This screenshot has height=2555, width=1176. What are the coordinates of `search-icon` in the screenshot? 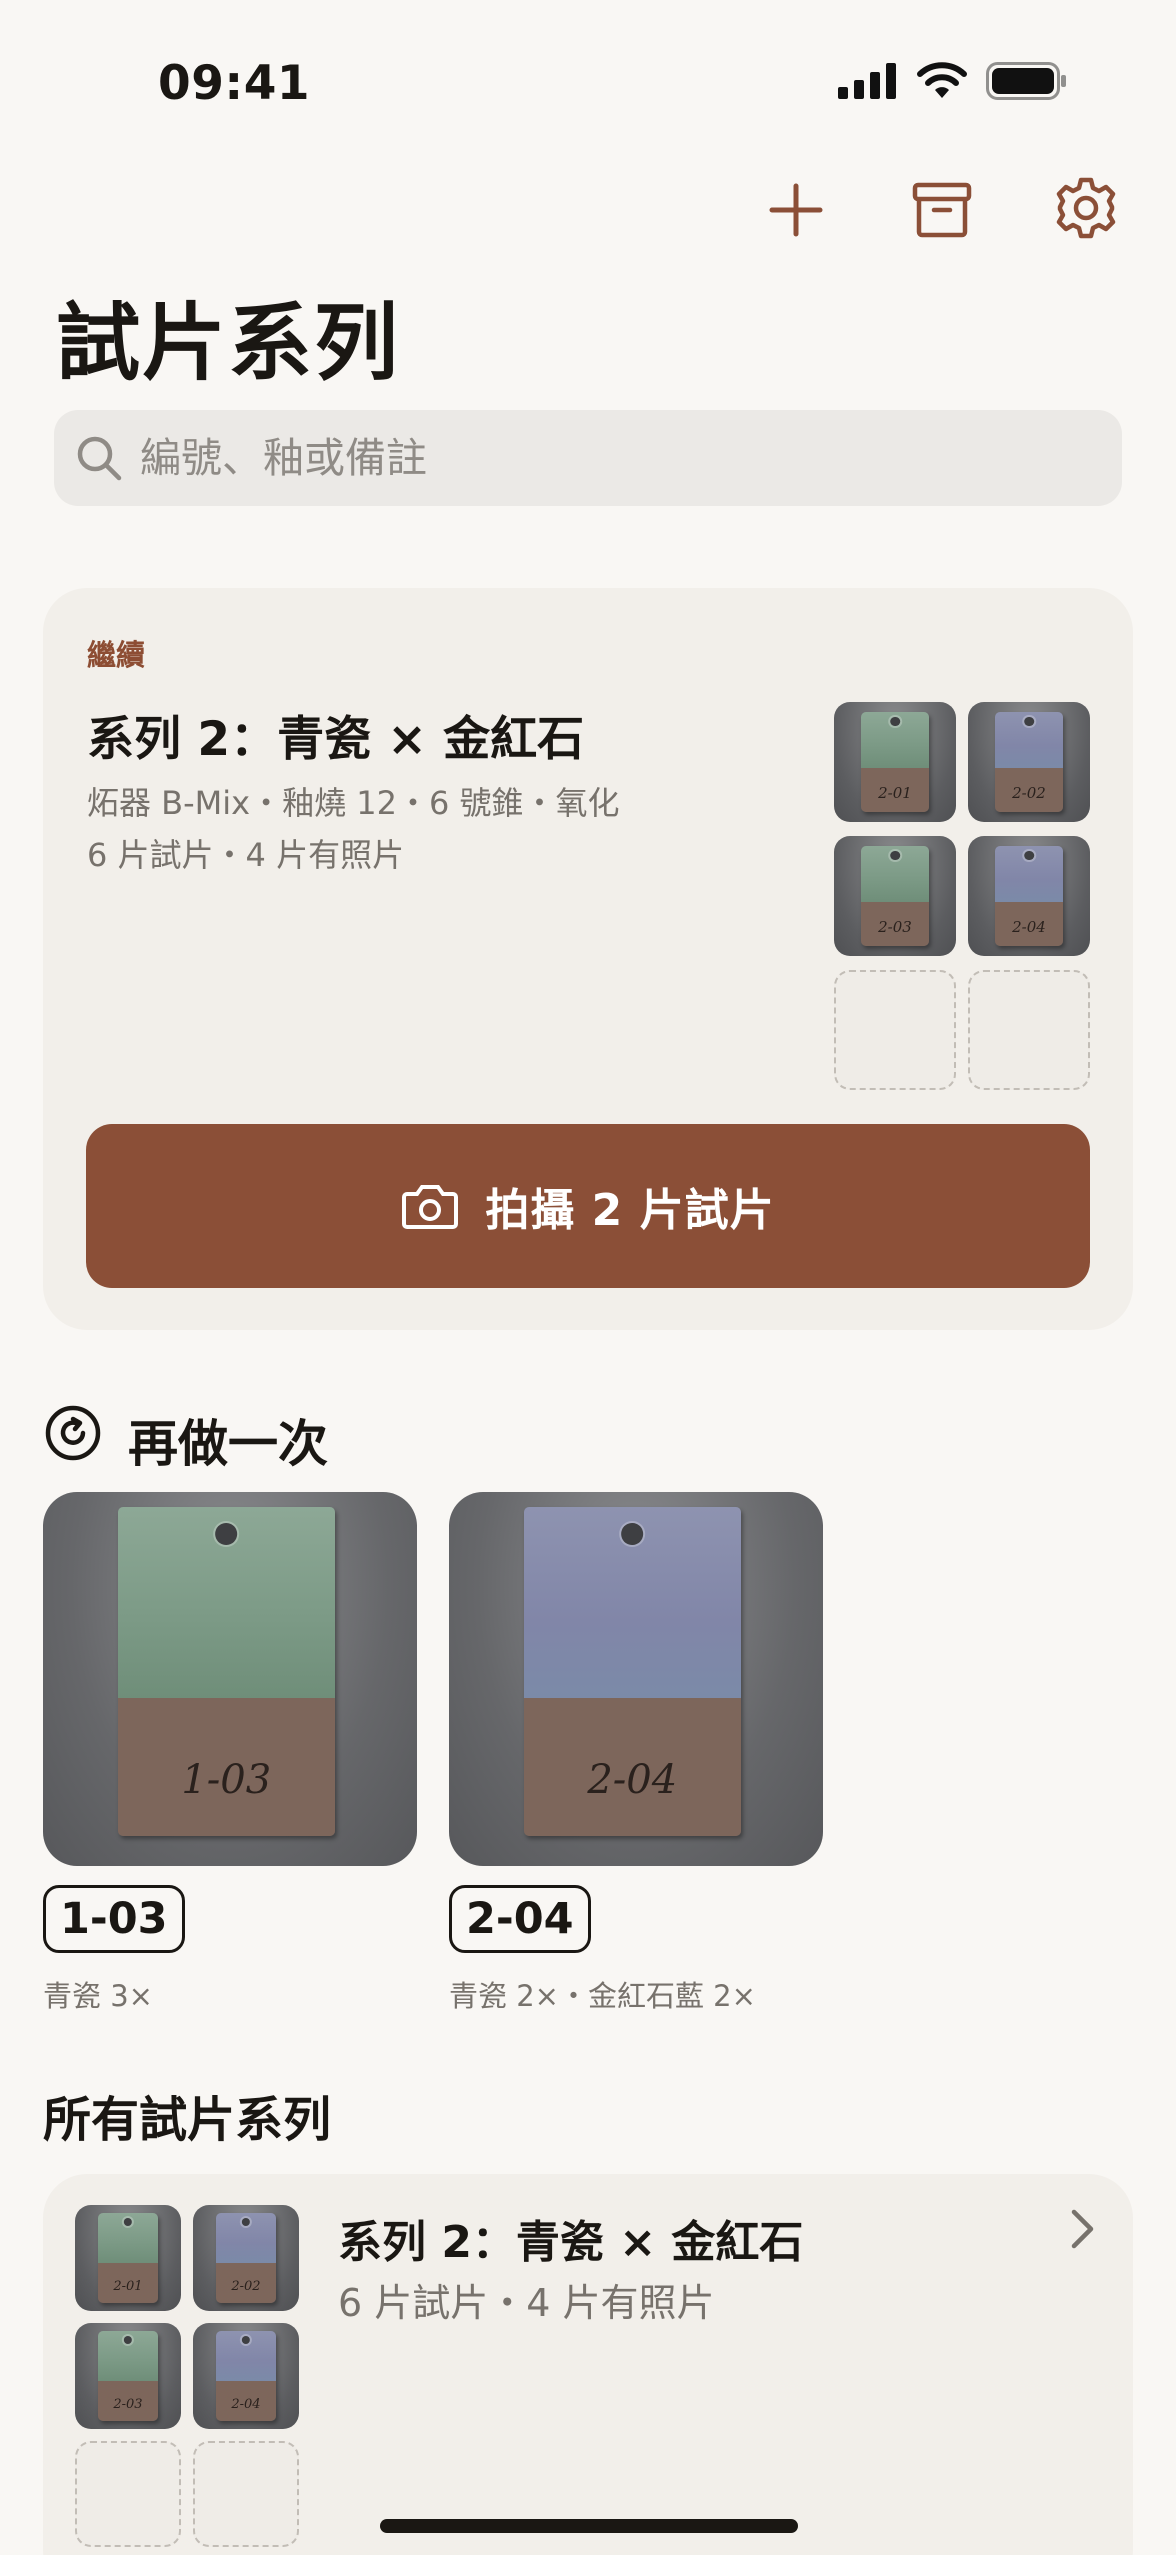 It's located at (99, 458).